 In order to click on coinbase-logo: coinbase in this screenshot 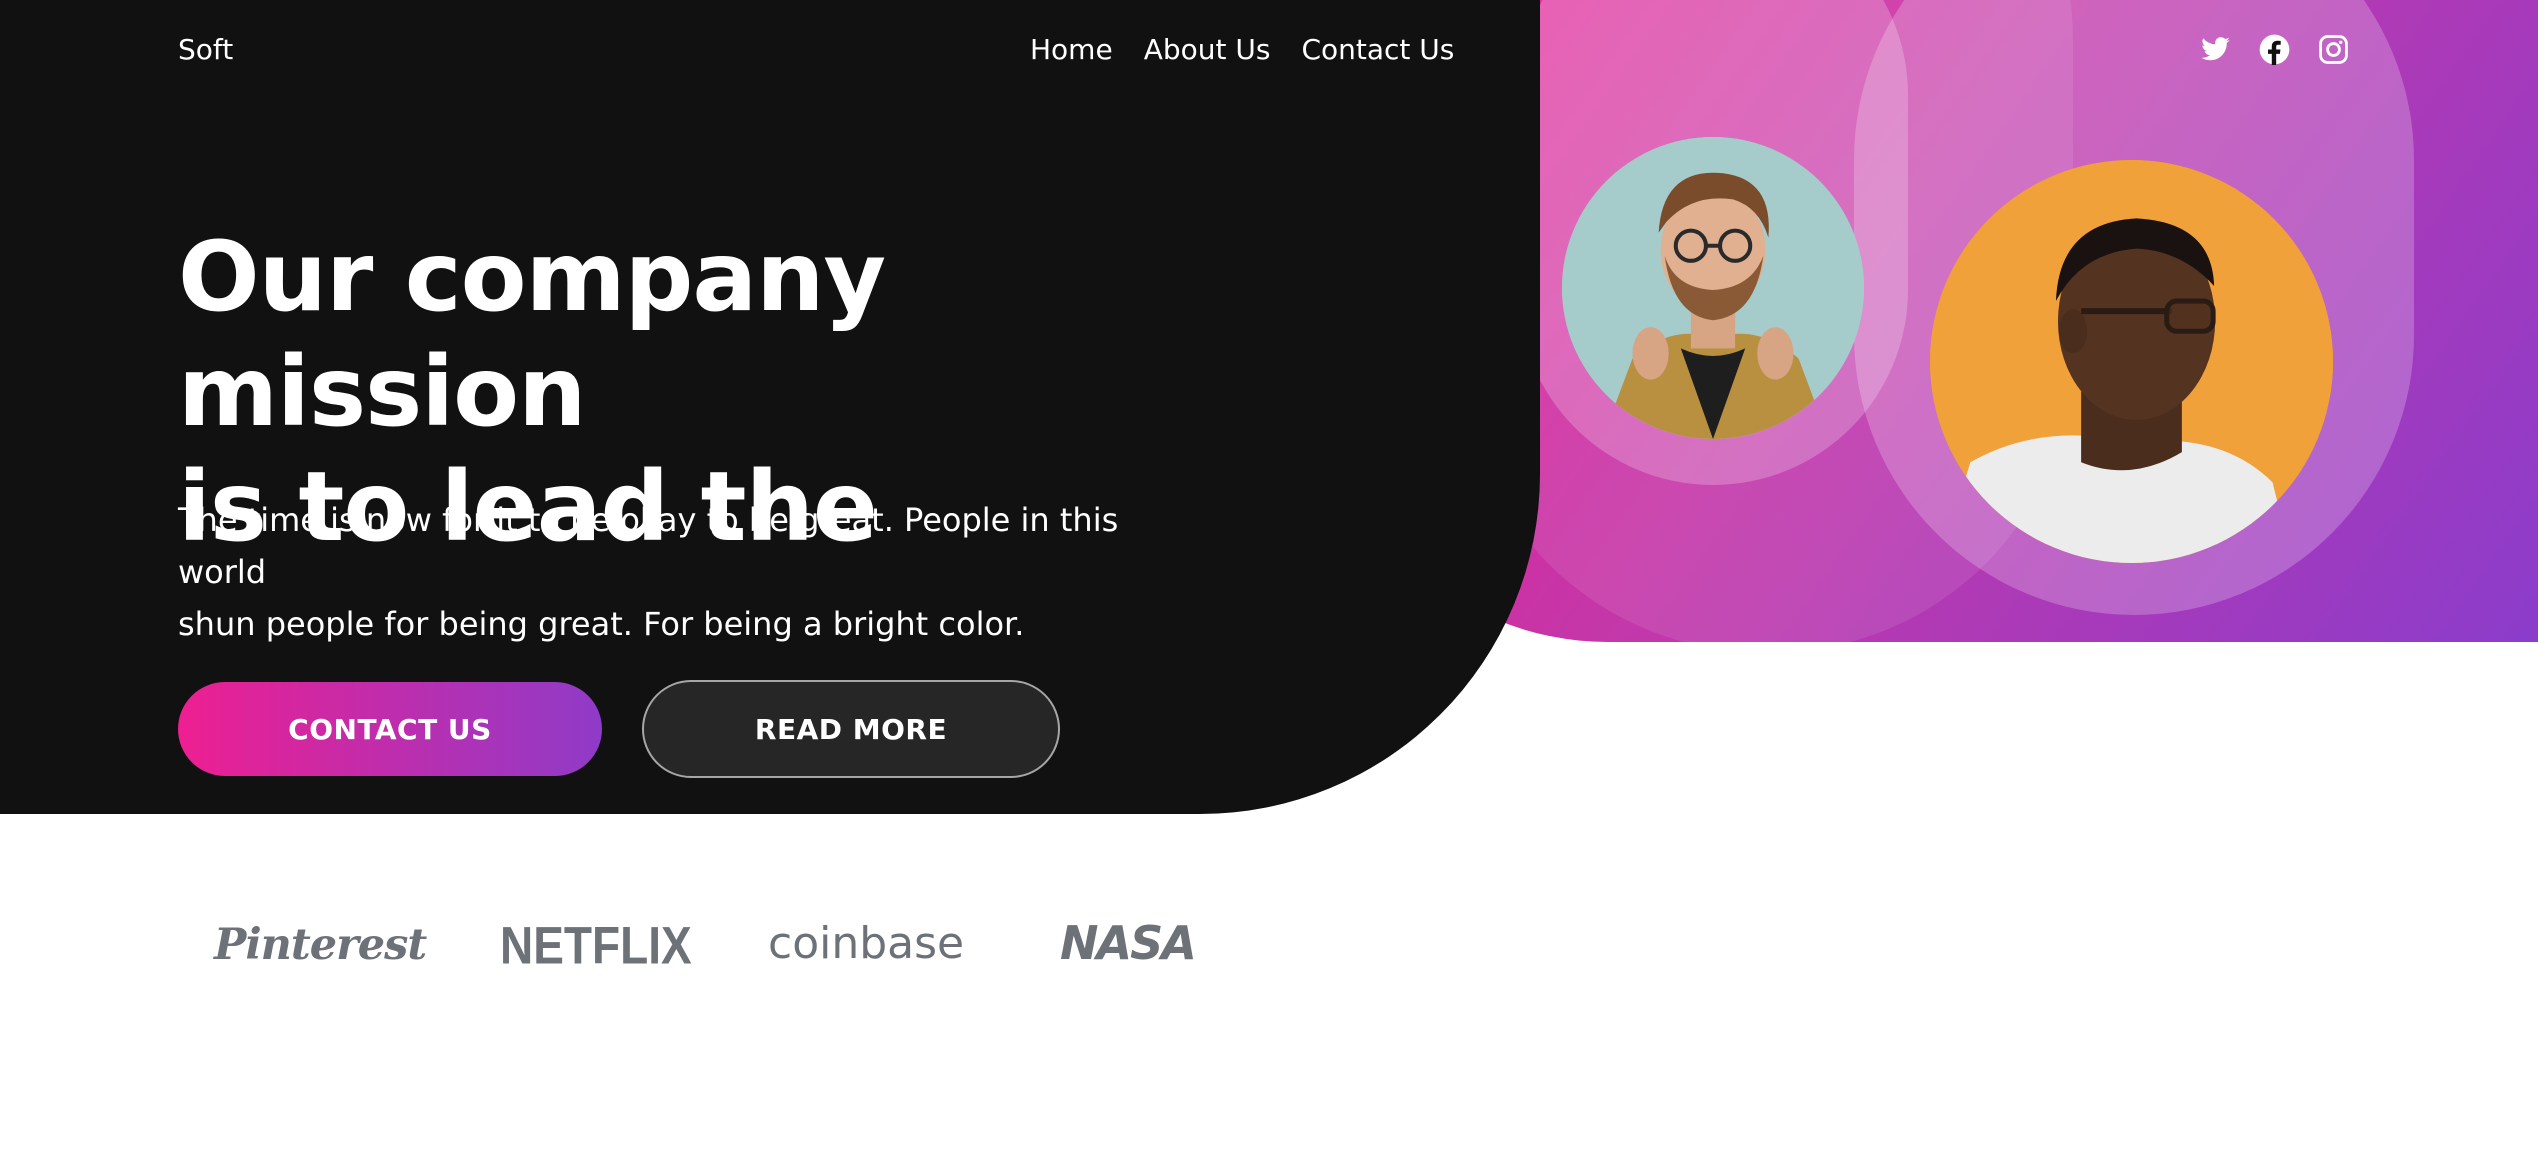, I will do `click(866, 943)`.